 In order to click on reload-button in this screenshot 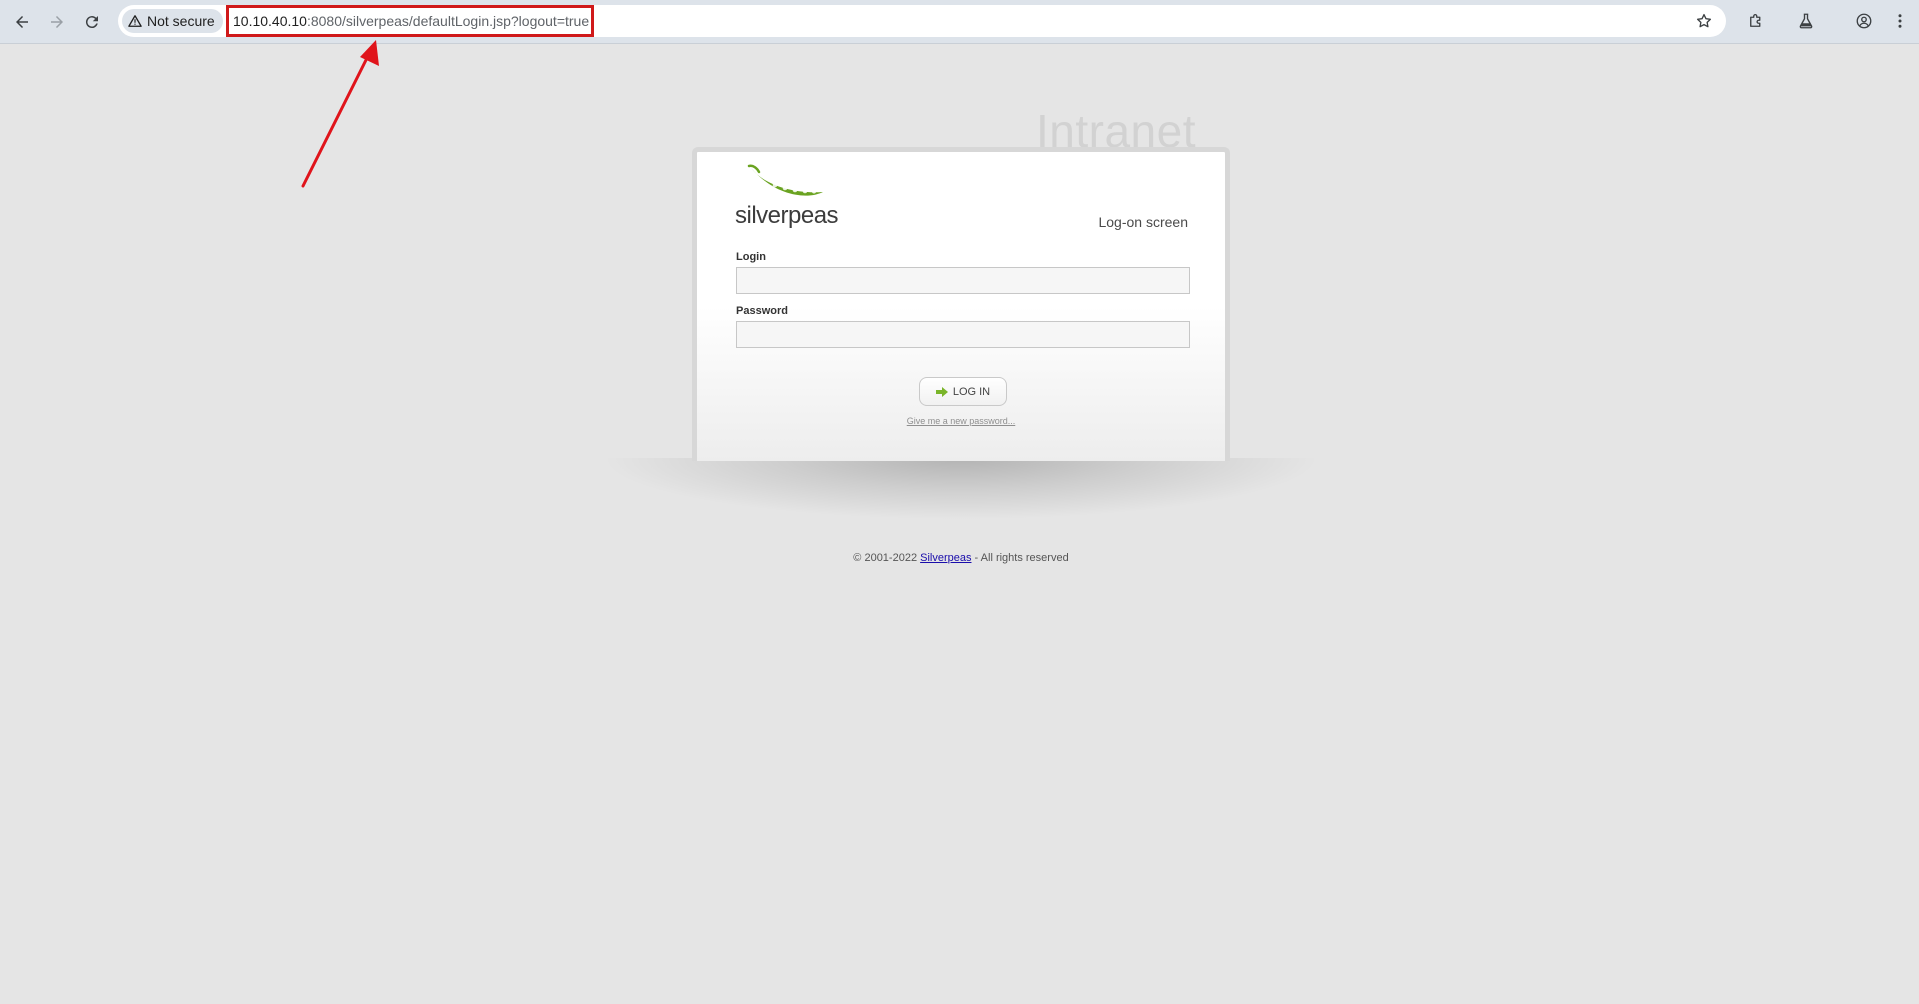, I will do `click(92, 22)`.